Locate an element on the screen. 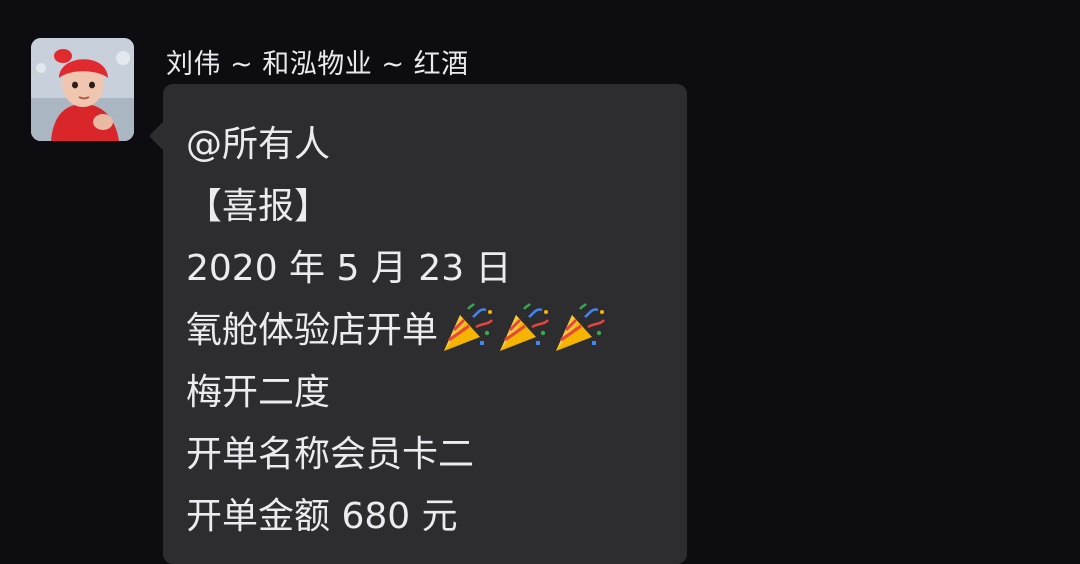 Image resolution: width=1080 pixels, height=564 pixels. message-line-remark: 梅开二度 is located at coordinates (258, 392).